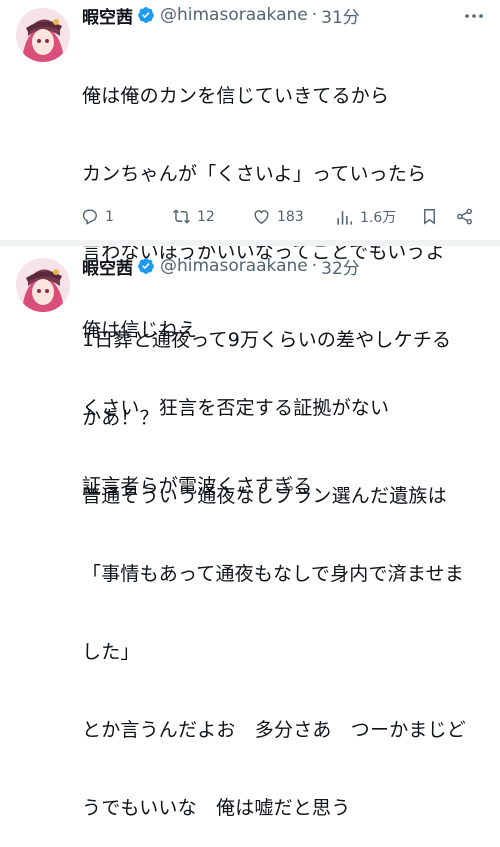 Image resolution: width=500 pixels, height=847 pixels. I want to click on display-name: 暇空茜, so click(107, 15).